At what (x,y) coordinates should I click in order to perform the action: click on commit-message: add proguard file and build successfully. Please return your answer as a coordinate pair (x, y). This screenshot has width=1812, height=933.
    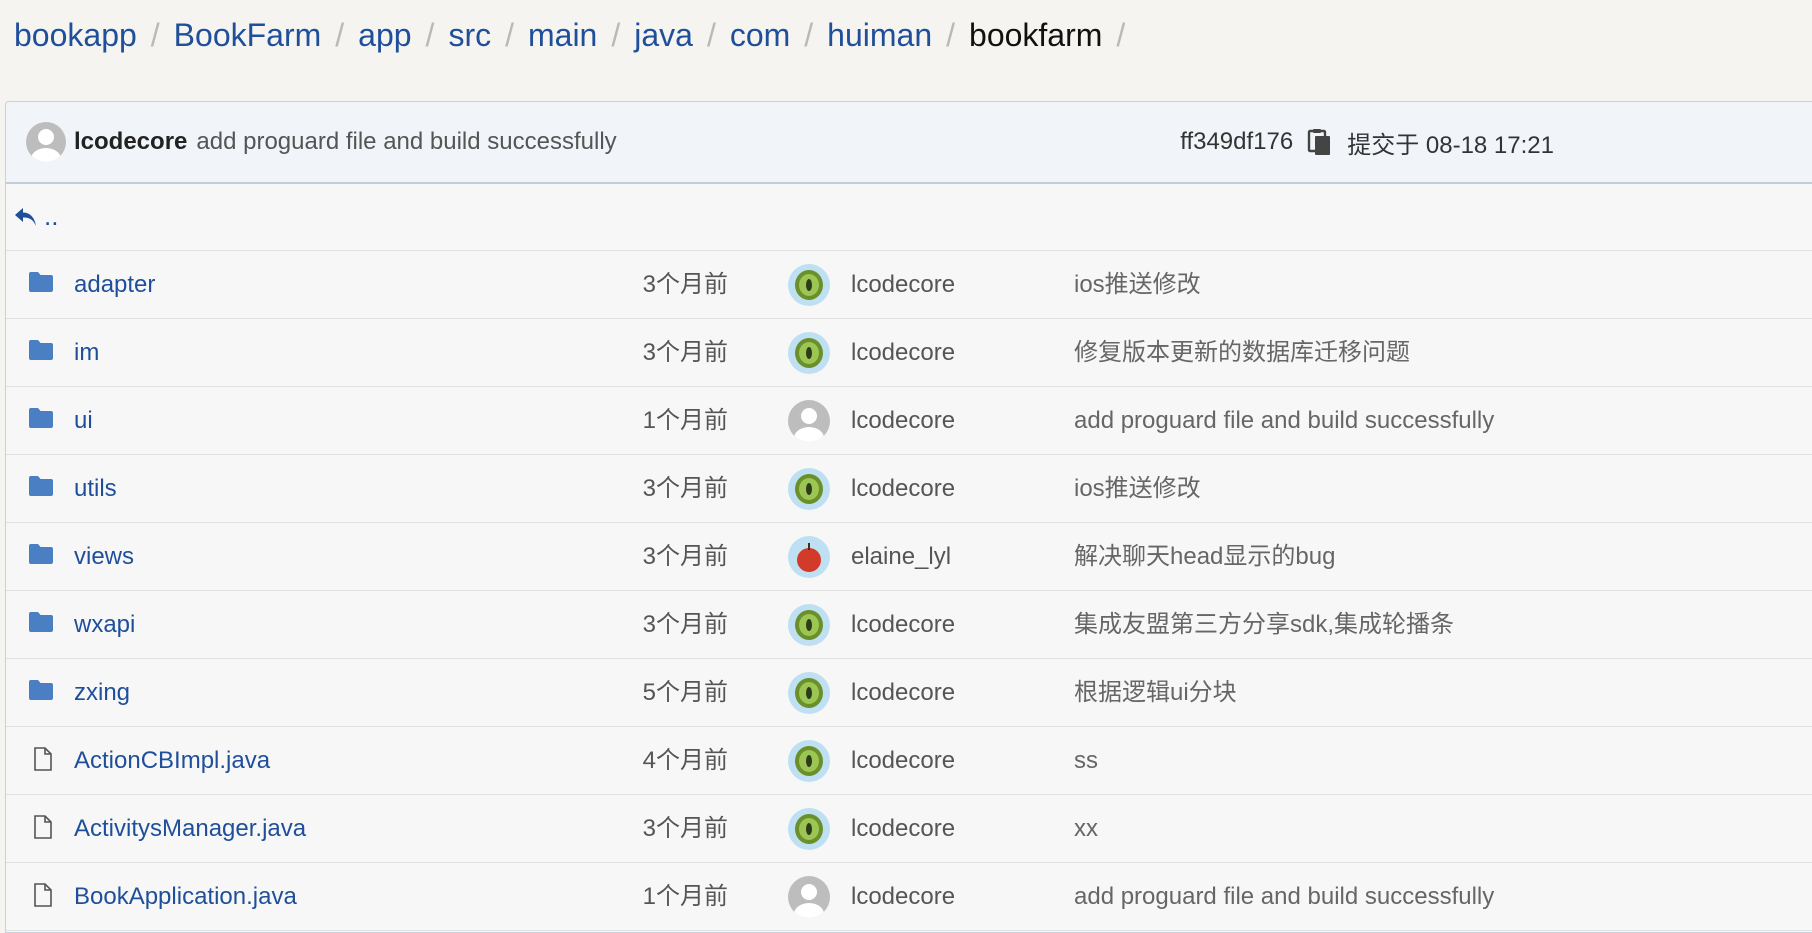
    Looking at the image, I should click on (406, 142).